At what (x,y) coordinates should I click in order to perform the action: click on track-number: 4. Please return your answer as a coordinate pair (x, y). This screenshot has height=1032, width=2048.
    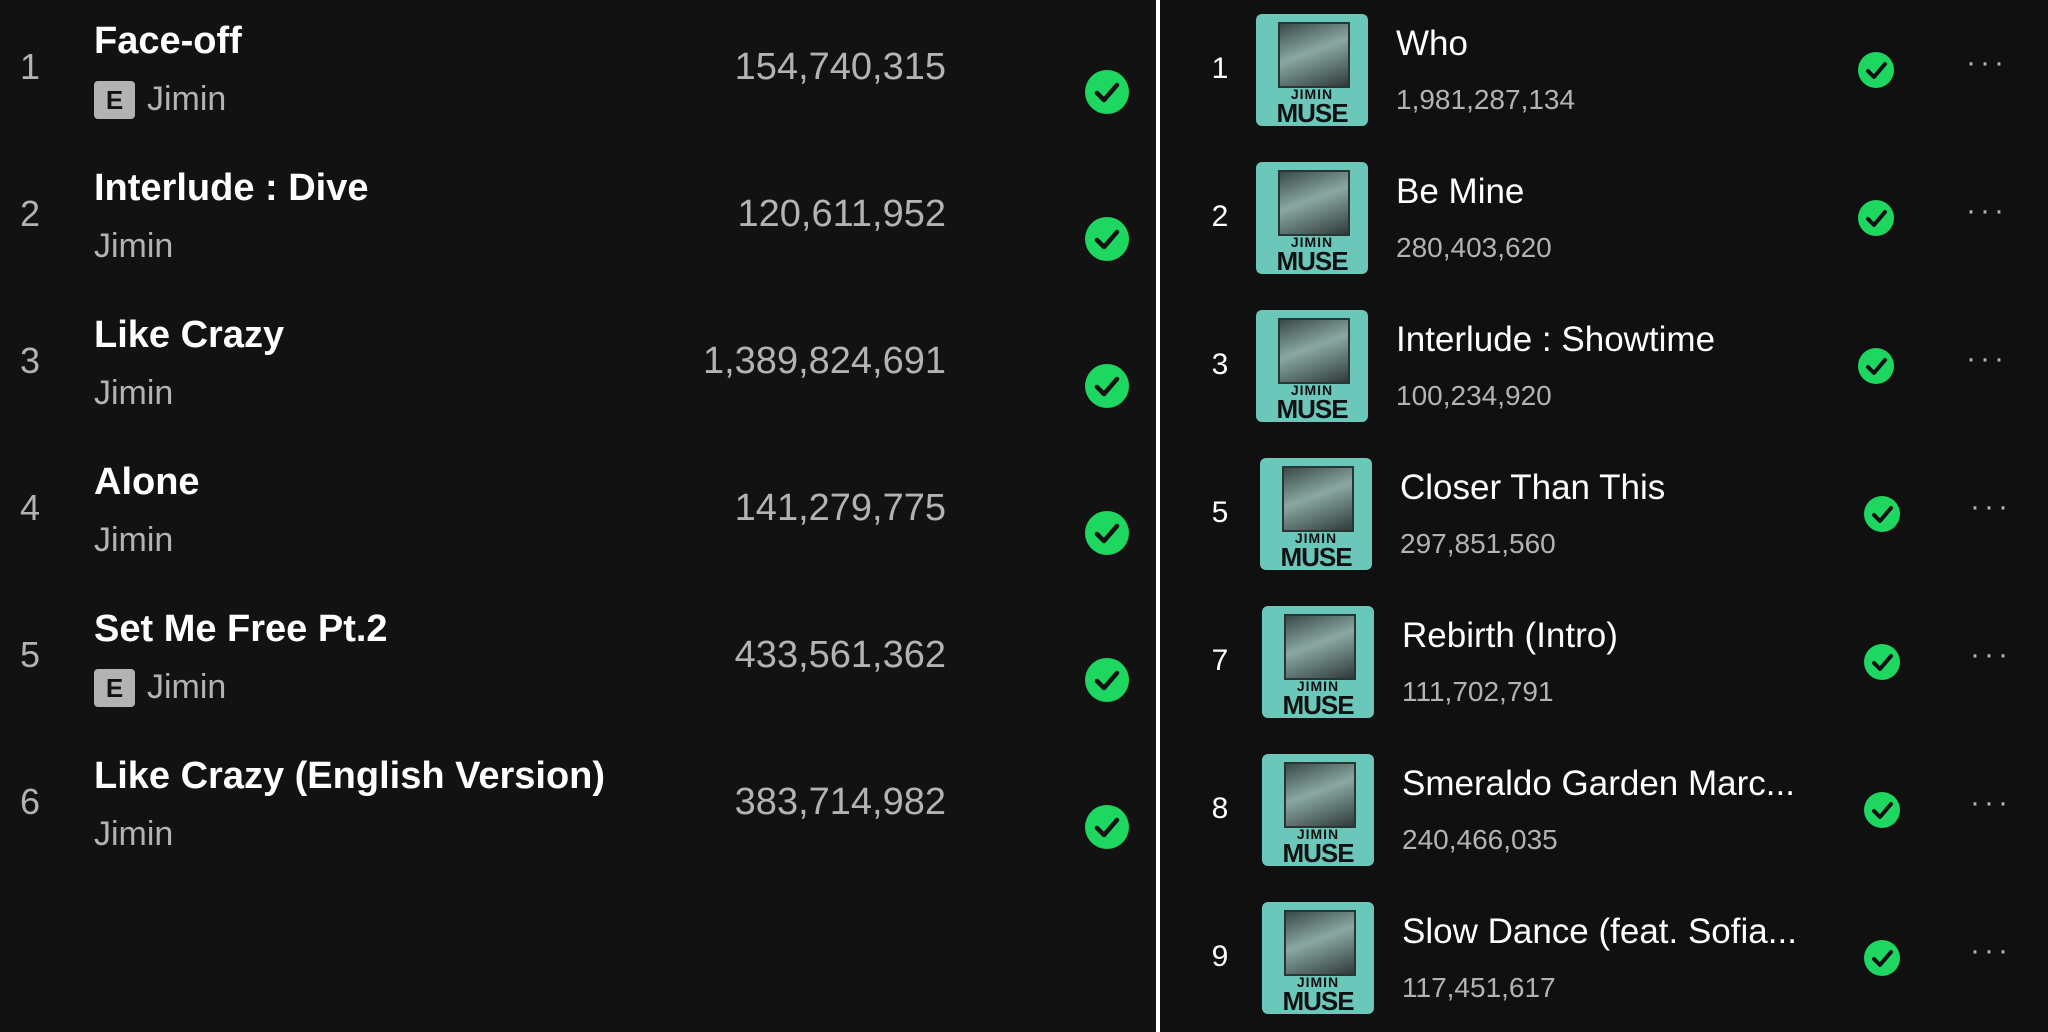
    Looking at the image, I should click on (30, 507).